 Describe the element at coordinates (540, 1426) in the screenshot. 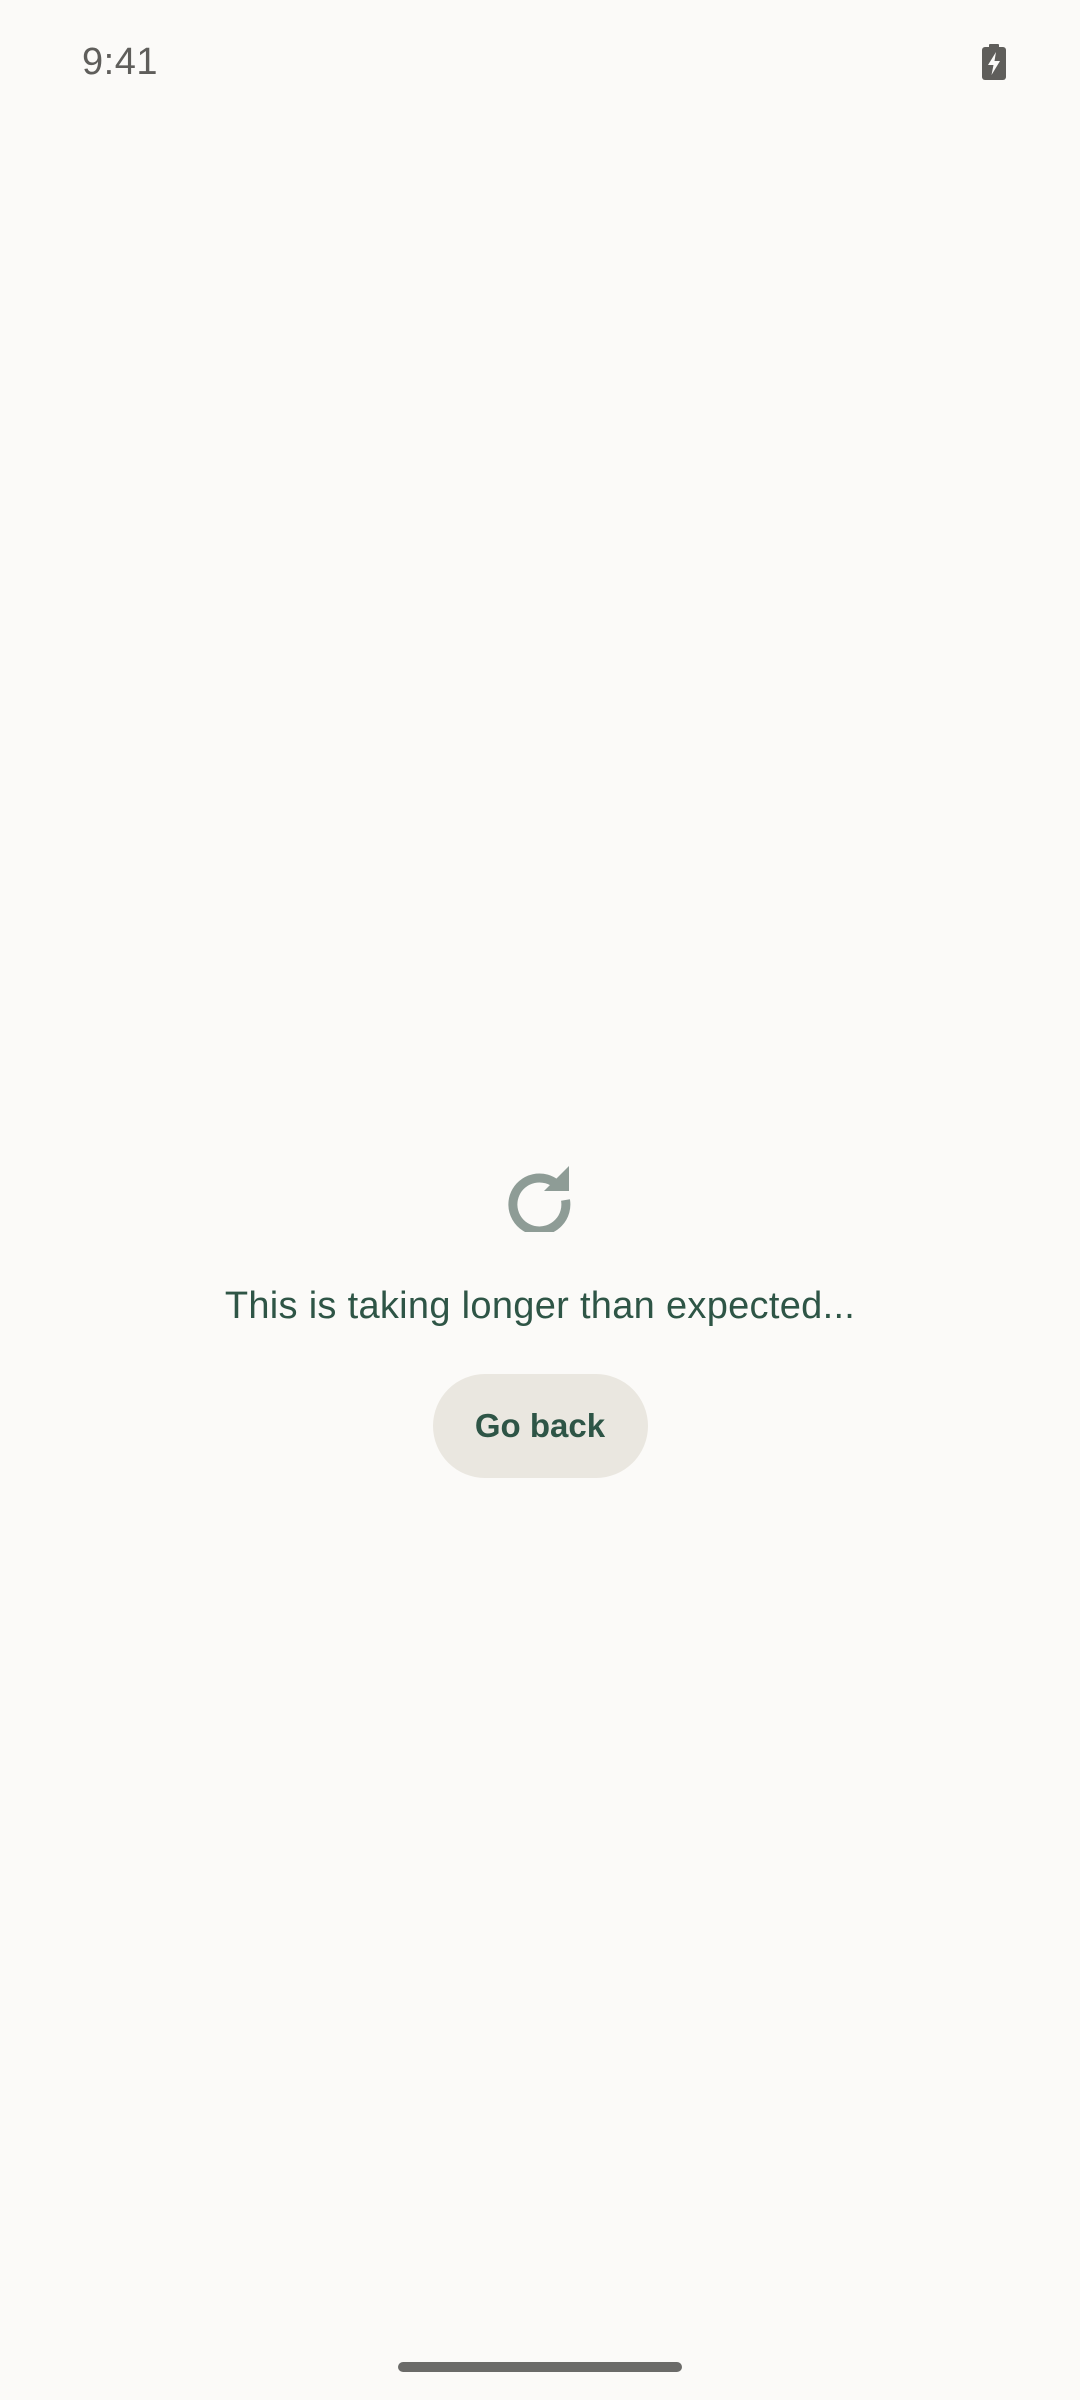

I see `go-back-button: Go back` at that location.